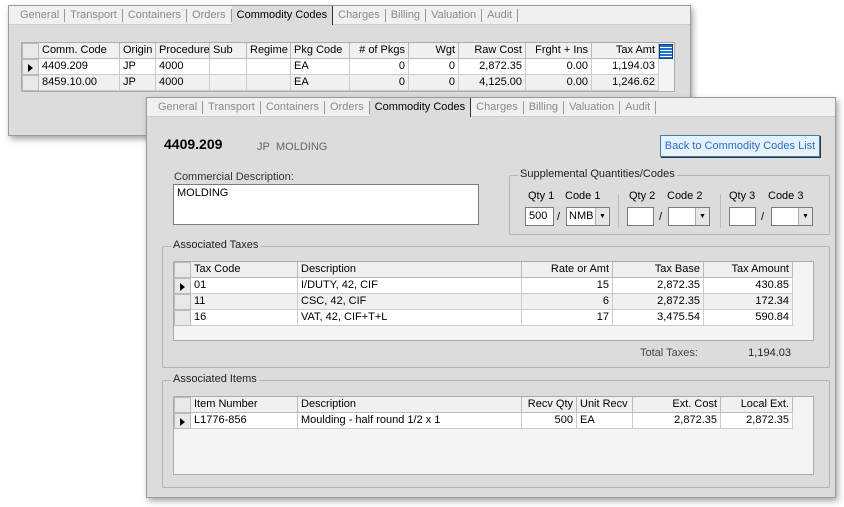 This screenshot has height=507, width=844. Describe the element at coordinates (183, 51) in the screenshot. I see `column-header: Procedure` at that location.